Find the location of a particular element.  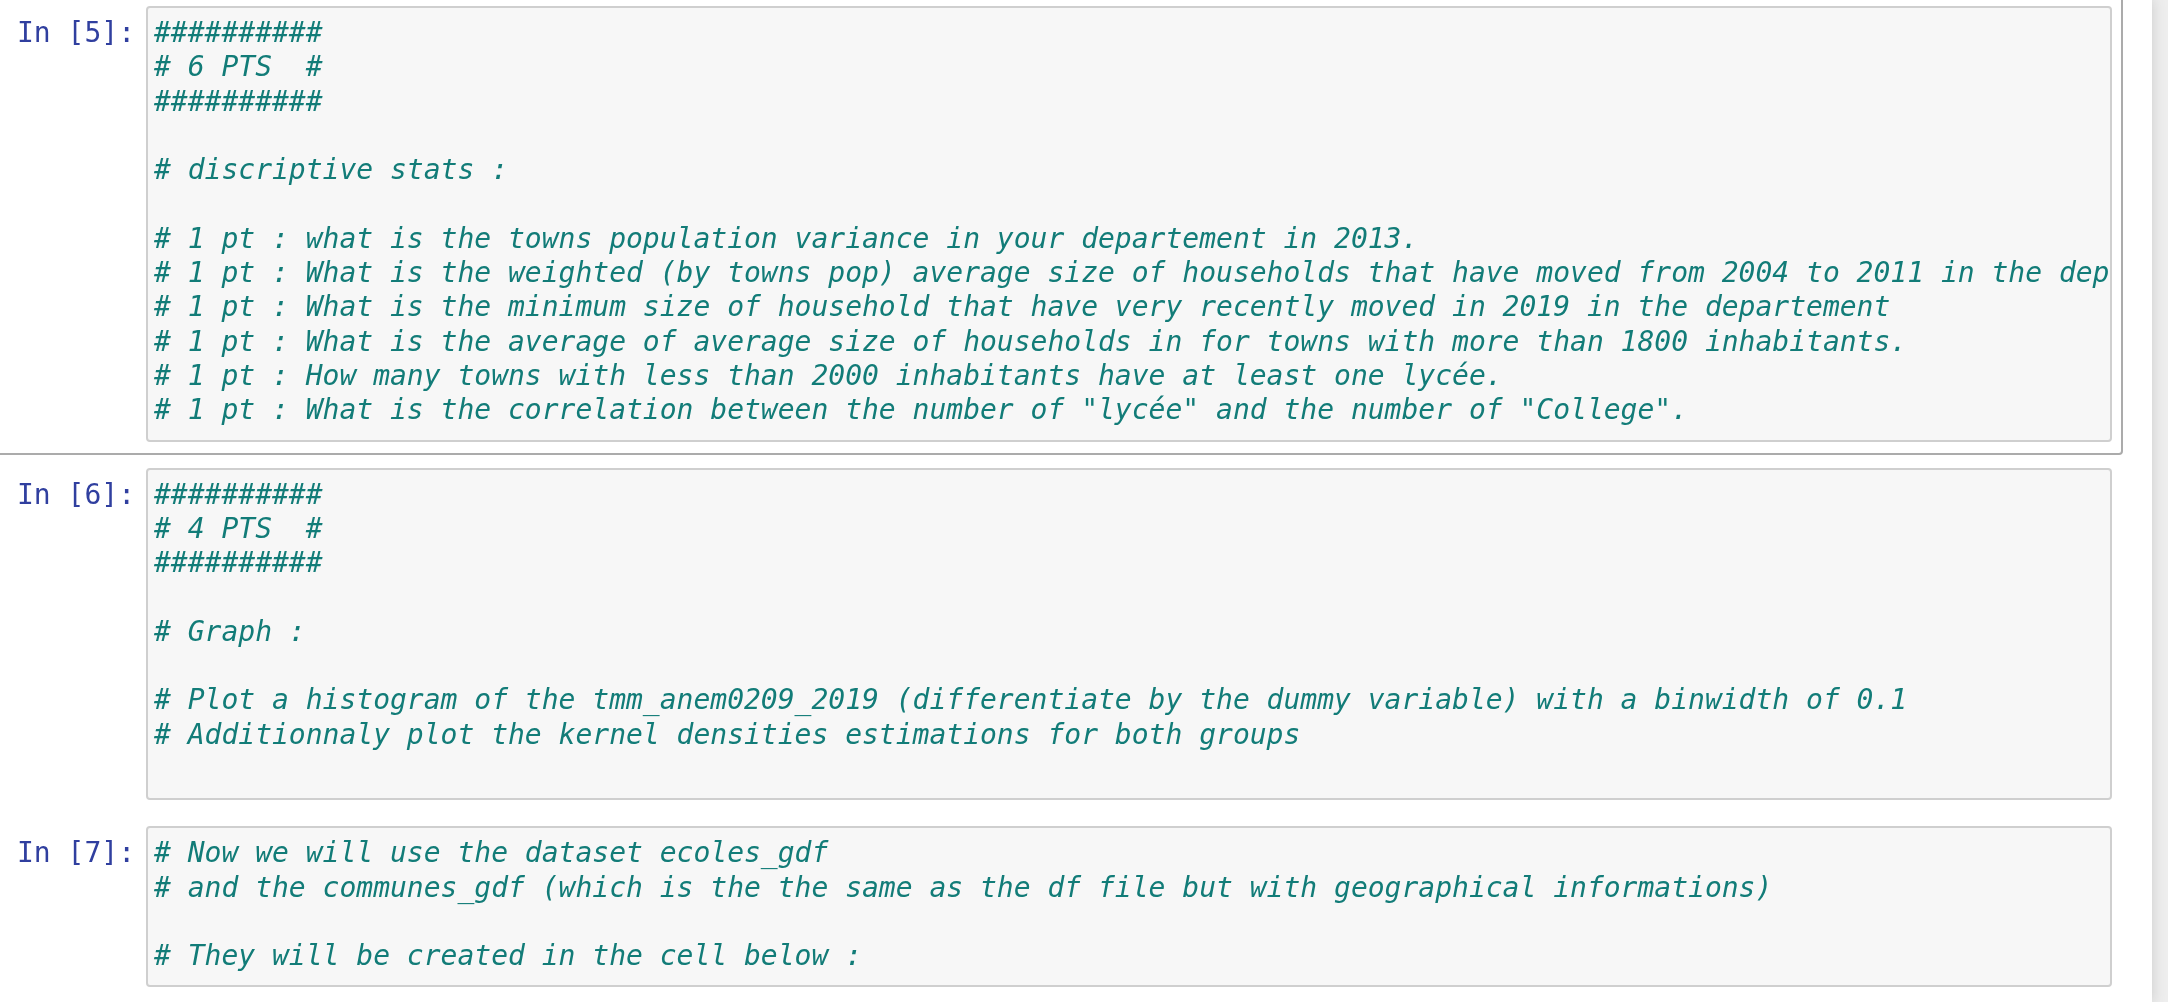

code-comment-line: # 1 pt : How many towns with less than 2000 inhabitants have at least one lycée. is located at coordinates (828, 376).